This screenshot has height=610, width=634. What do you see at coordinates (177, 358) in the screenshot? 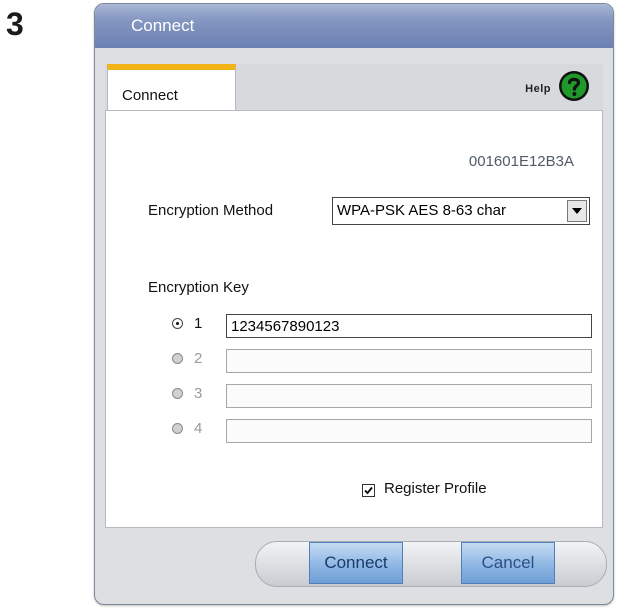
I see `key-2-radio` at bounding box center [177, 358].